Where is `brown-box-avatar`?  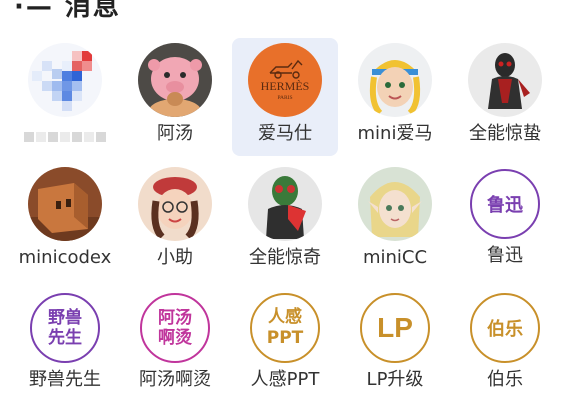
brown-box-avatar is located at coordinates (65, 204).